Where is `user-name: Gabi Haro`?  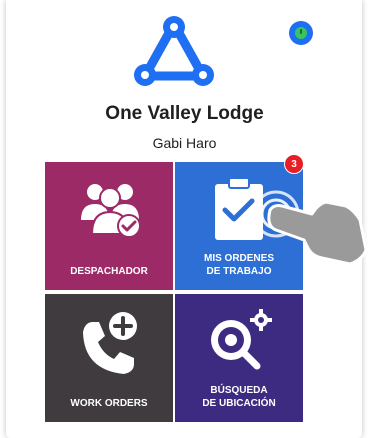
user-name: Gabi Haro is located at coordinates (184, 143).